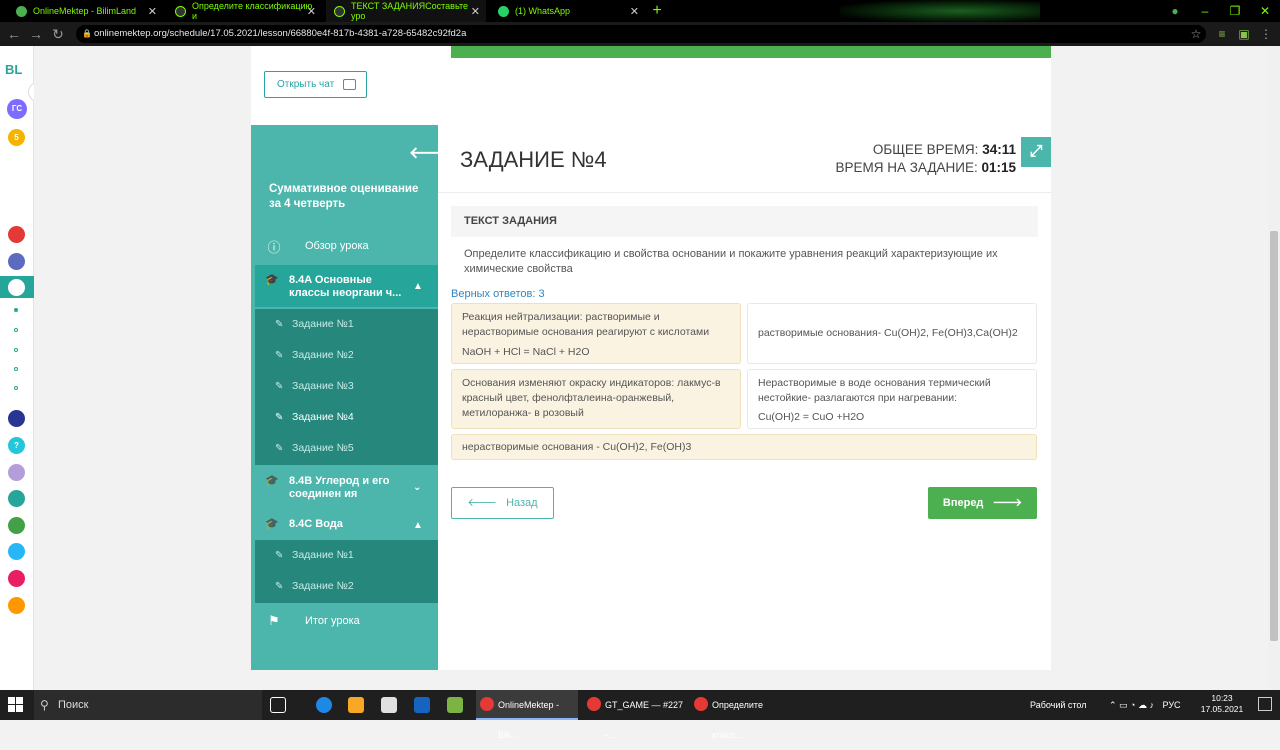 The image size is (1280, 750). I want to click on browser-tab-1: OnlineMektep - BilimLand ✕, so click(85, 11).